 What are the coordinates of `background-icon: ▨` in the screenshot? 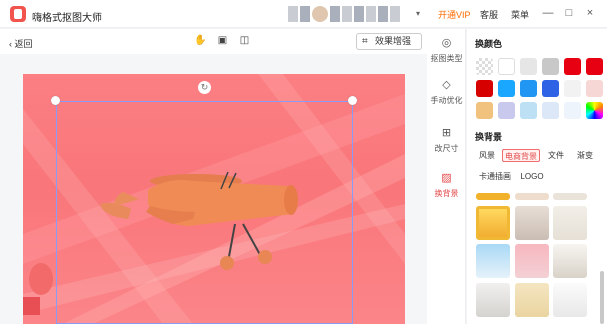 It's located at (446, 178).